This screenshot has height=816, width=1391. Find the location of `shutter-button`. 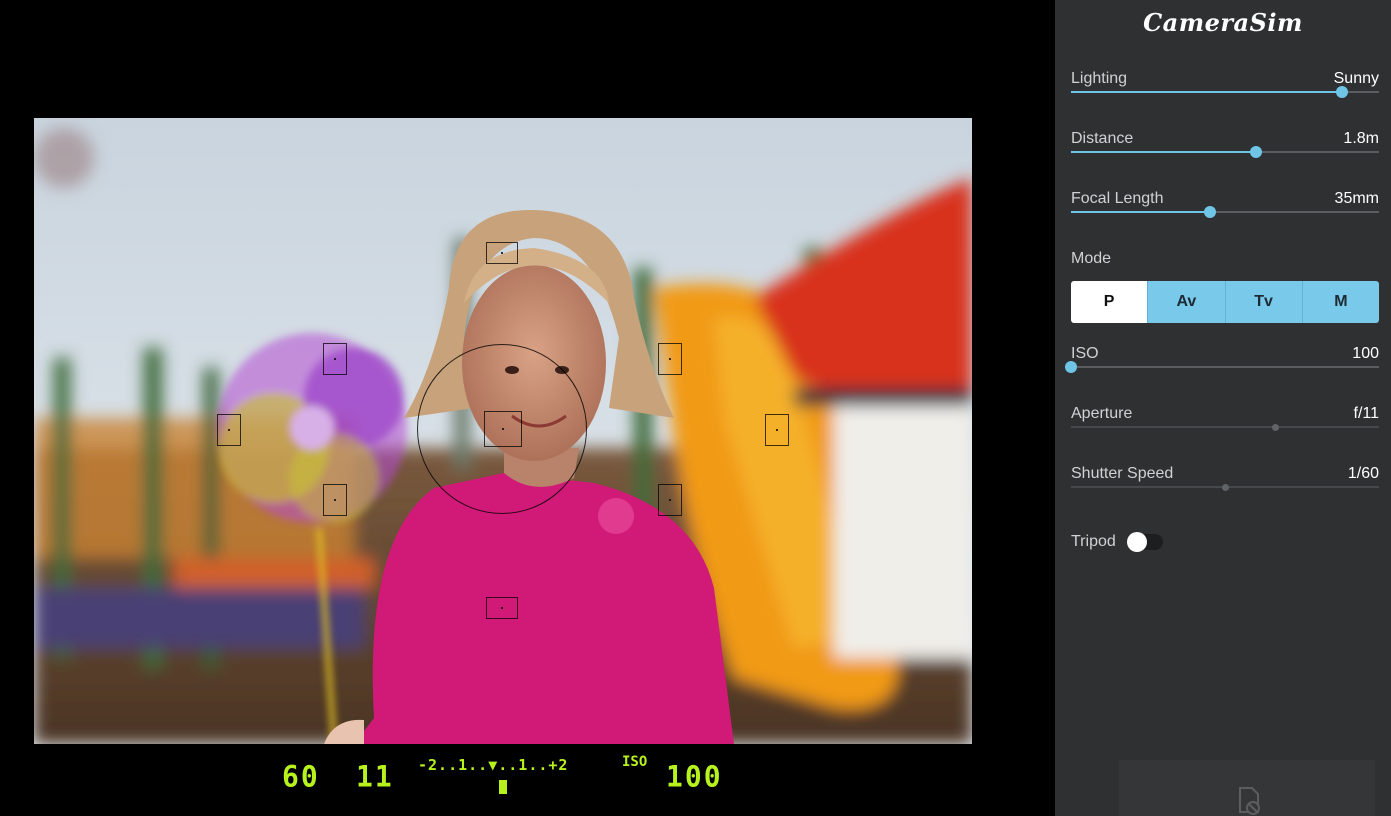

shutter-button is located at coordinates (1247, 788).